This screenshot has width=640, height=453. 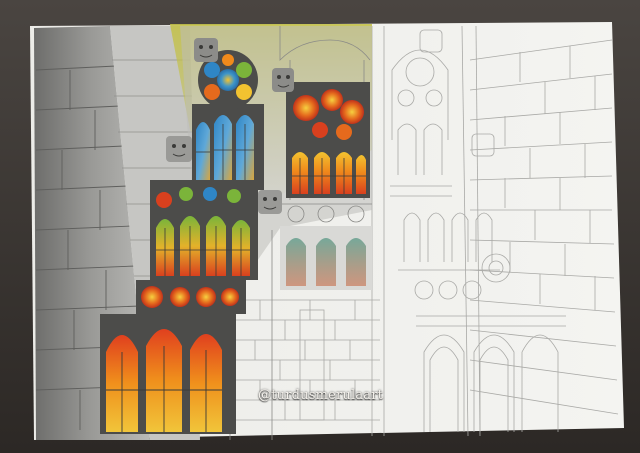 What do you see at coordinates (321, 395) in the screenshot?
I see `artist-watermark: @turdusmerulaart` at bounding box center [321, 395].